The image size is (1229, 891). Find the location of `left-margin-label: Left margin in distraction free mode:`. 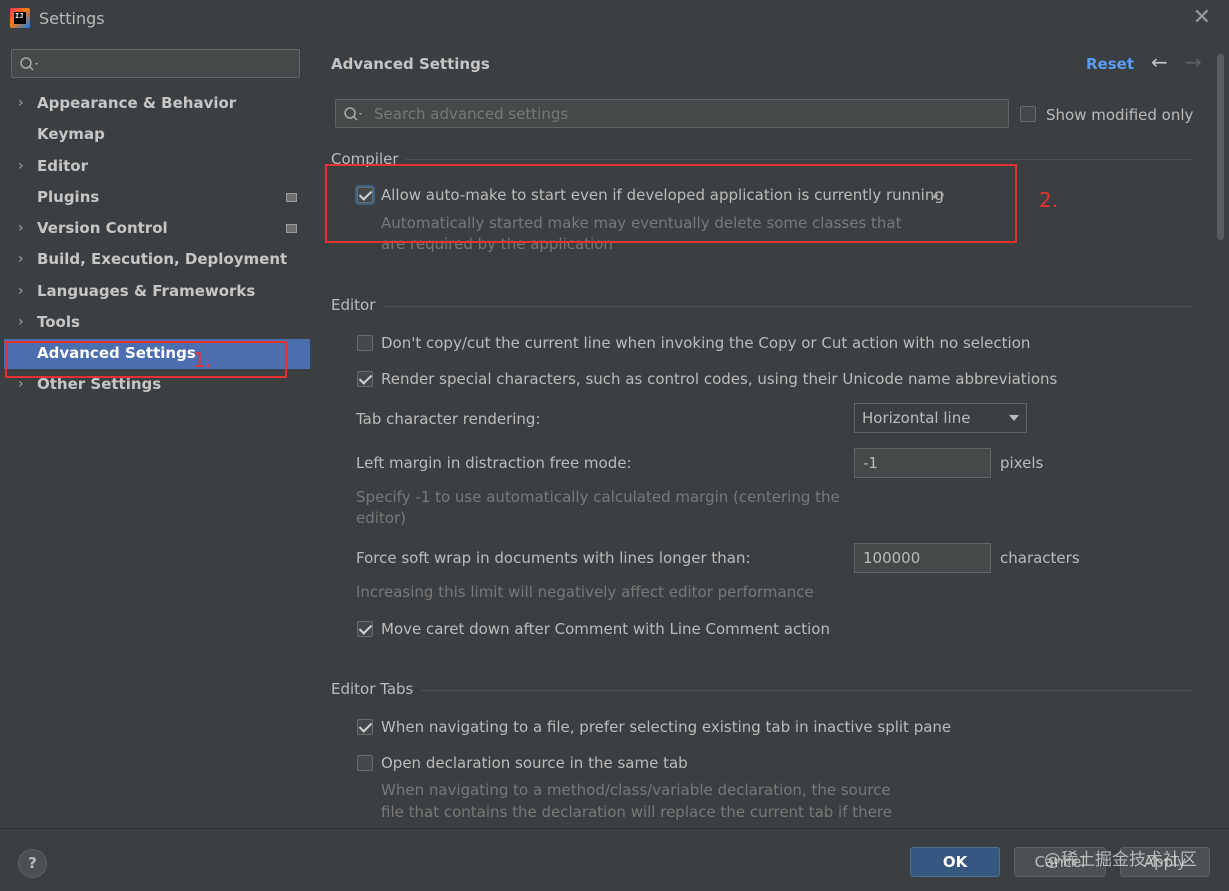

left-margin-label: Left margin in distraction free mode: is located at coordinates (494, 463).